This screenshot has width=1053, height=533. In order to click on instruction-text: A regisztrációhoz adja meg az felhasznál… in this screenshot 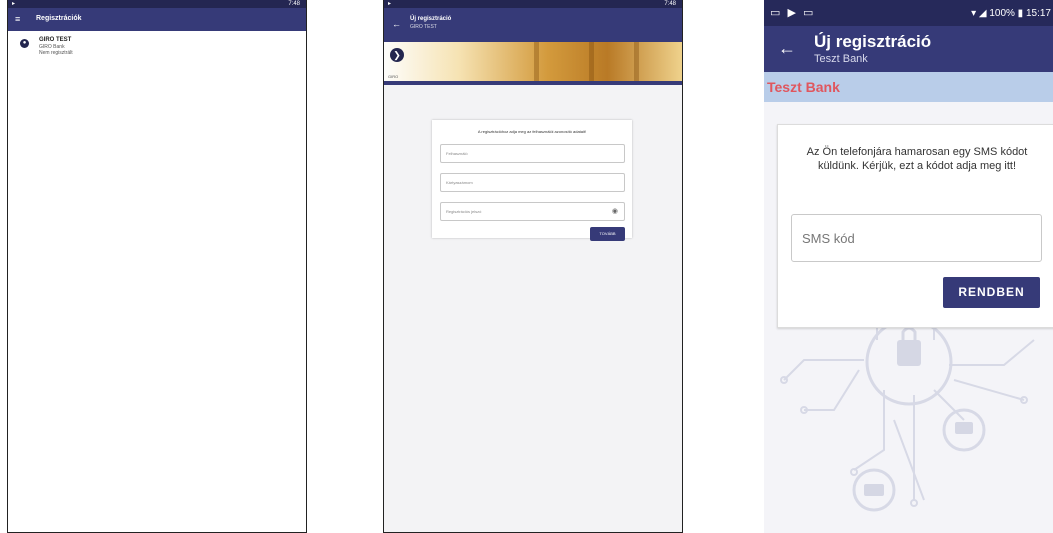, I will do `click(532, 131)`.